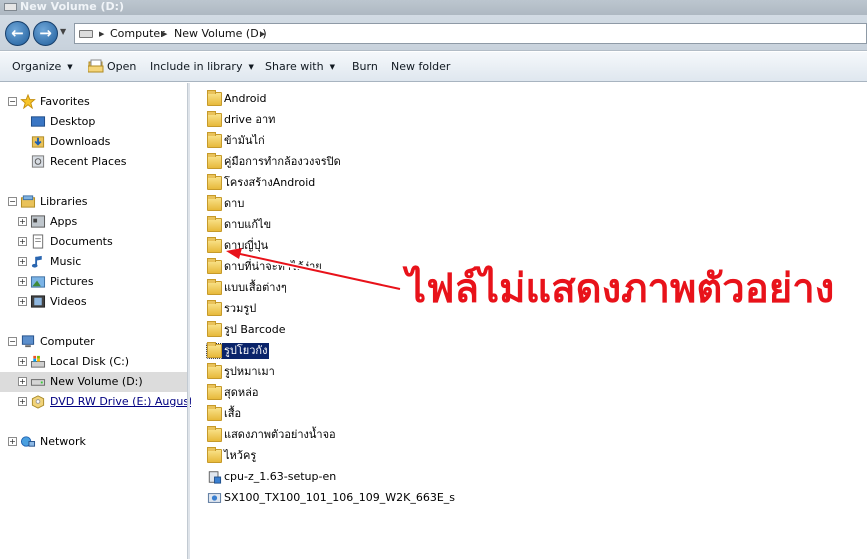 The image size is (867, 559). Describe the element at coordinates (93, 202) in the screenshot. I see `nav-libraries: − Libraries` at that location.